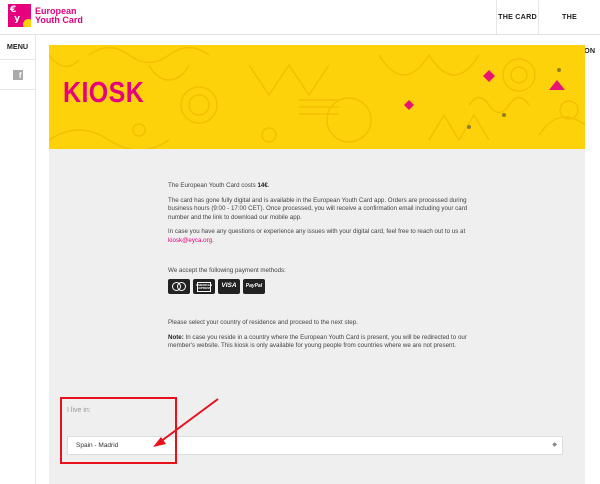 The width and height of the screenshot is (600, 484). What do you see at coordinates (186, 422) in the screenshot?
I see `annotation-arrow-icon` at bounding box center [186, 422].